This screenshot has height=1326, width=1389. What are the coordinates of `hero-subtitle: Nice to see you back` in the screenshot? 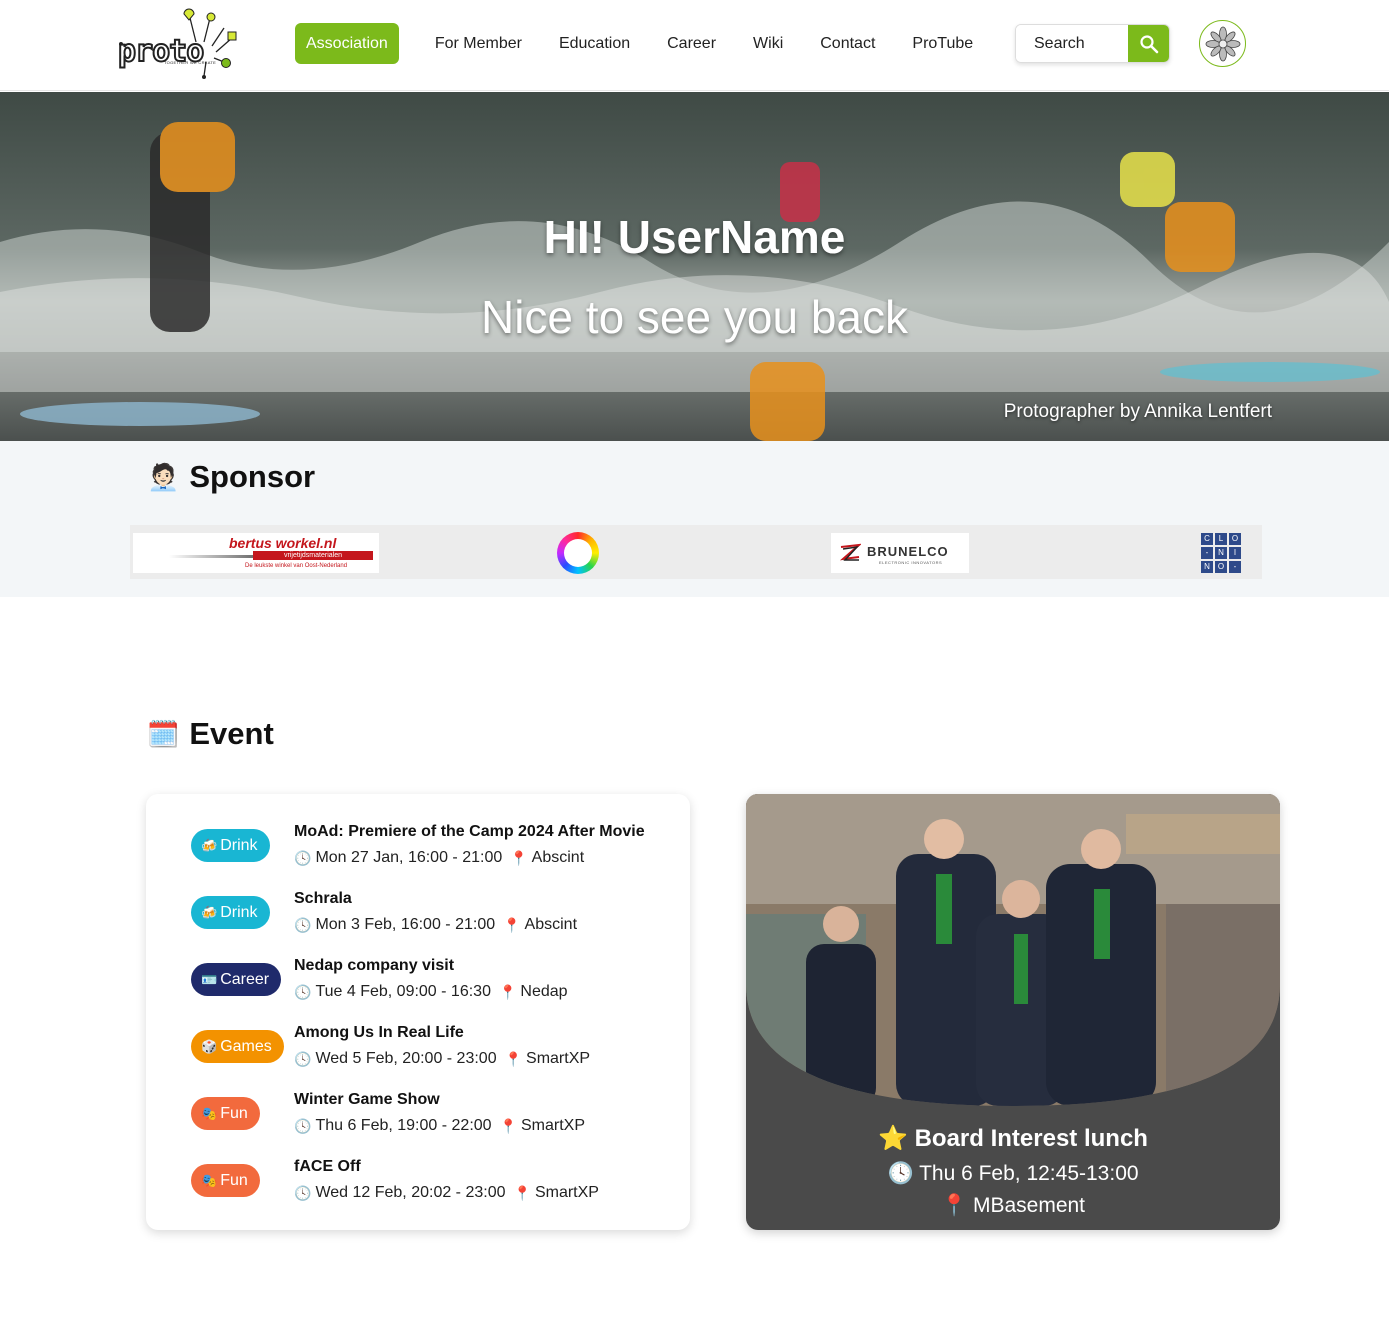 It's located at (694, 317).